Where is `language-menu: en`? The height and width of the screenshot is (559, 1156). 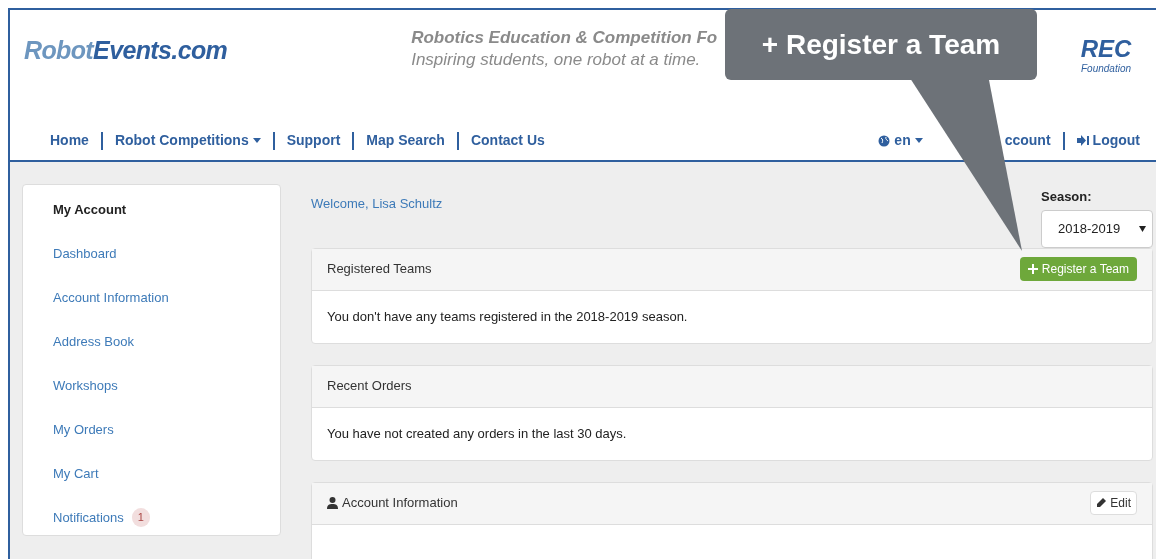 language-menu: en is located at coordinates (900, 140).